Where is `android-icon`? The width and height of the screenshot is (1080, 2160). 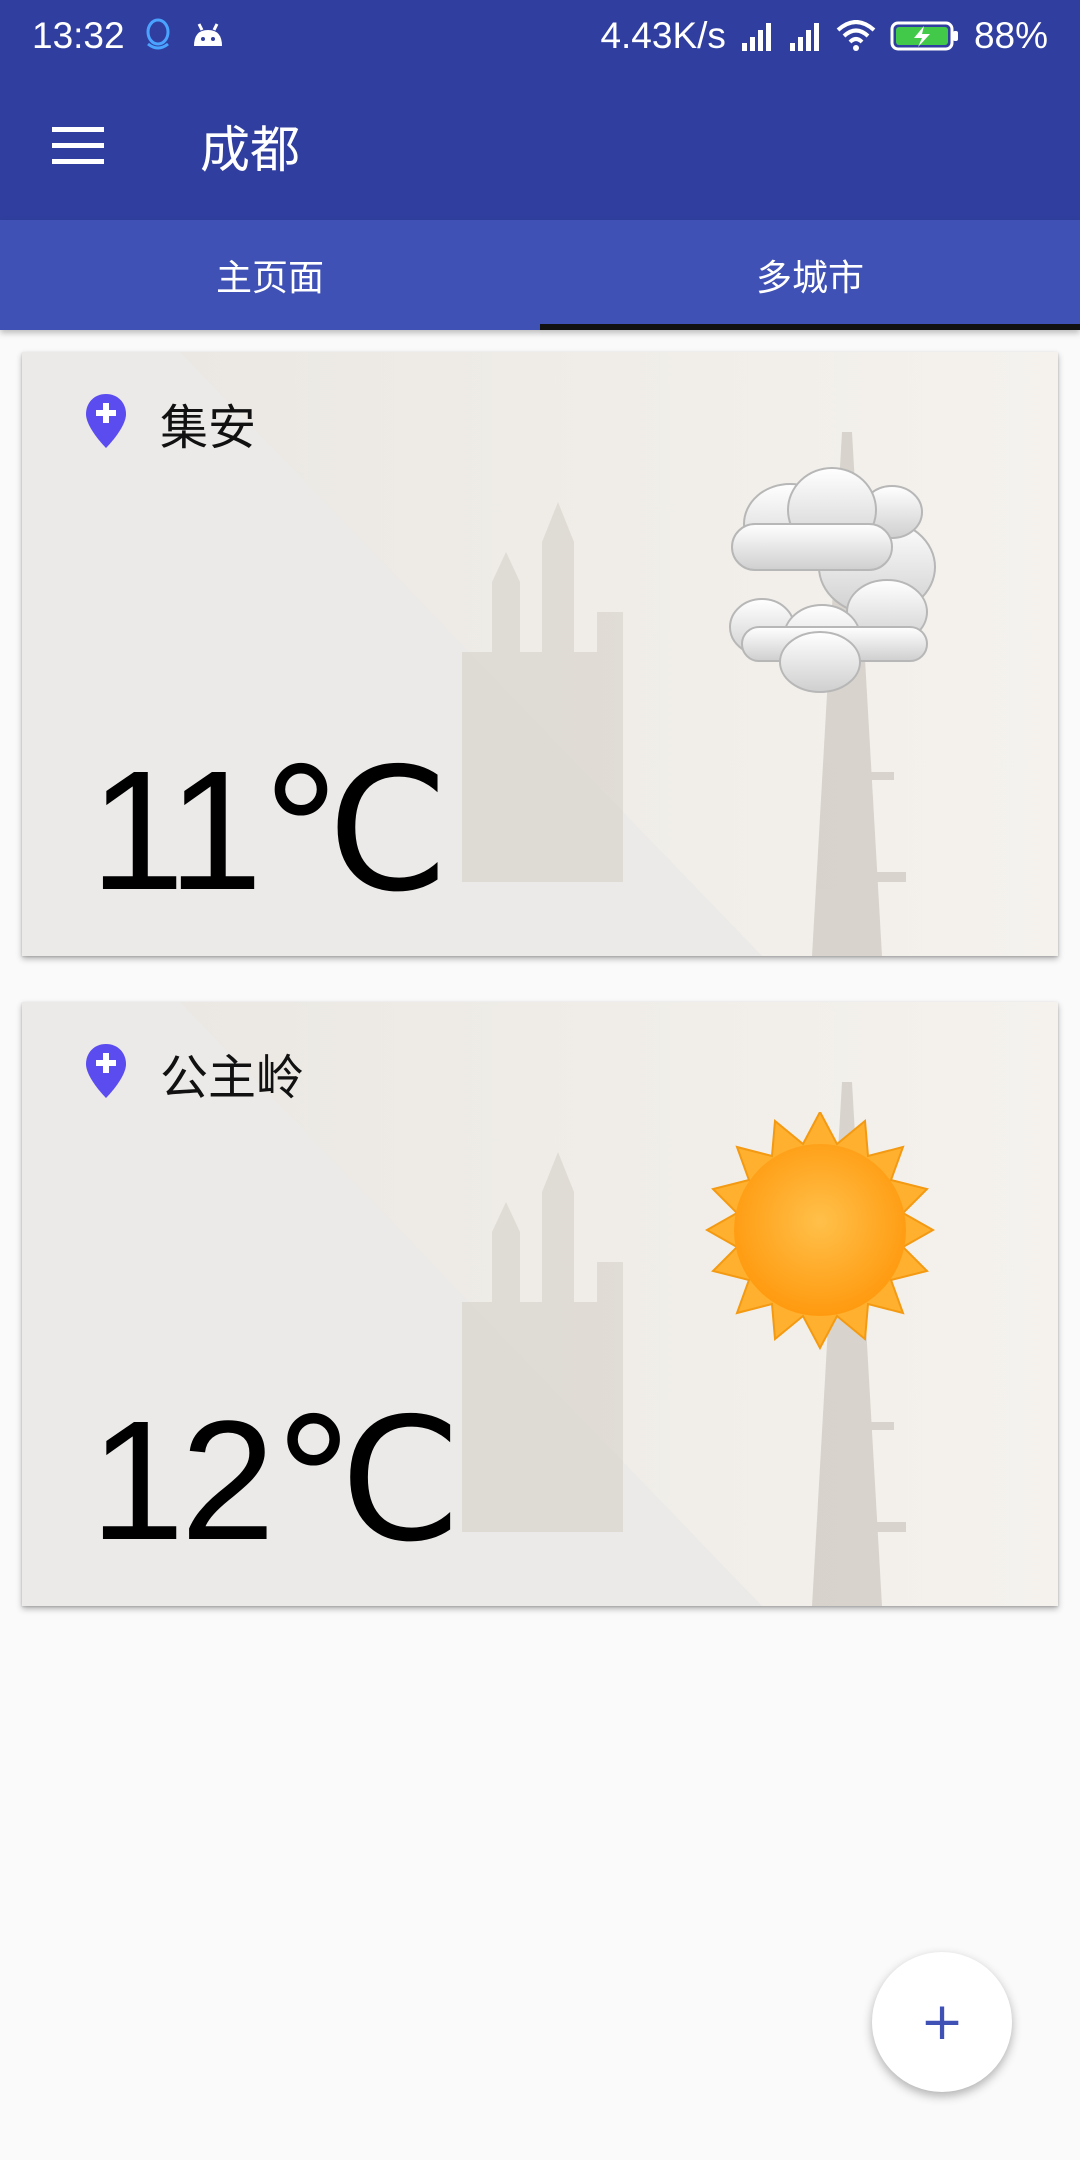
android-icon is located at coordinates (208, 36).